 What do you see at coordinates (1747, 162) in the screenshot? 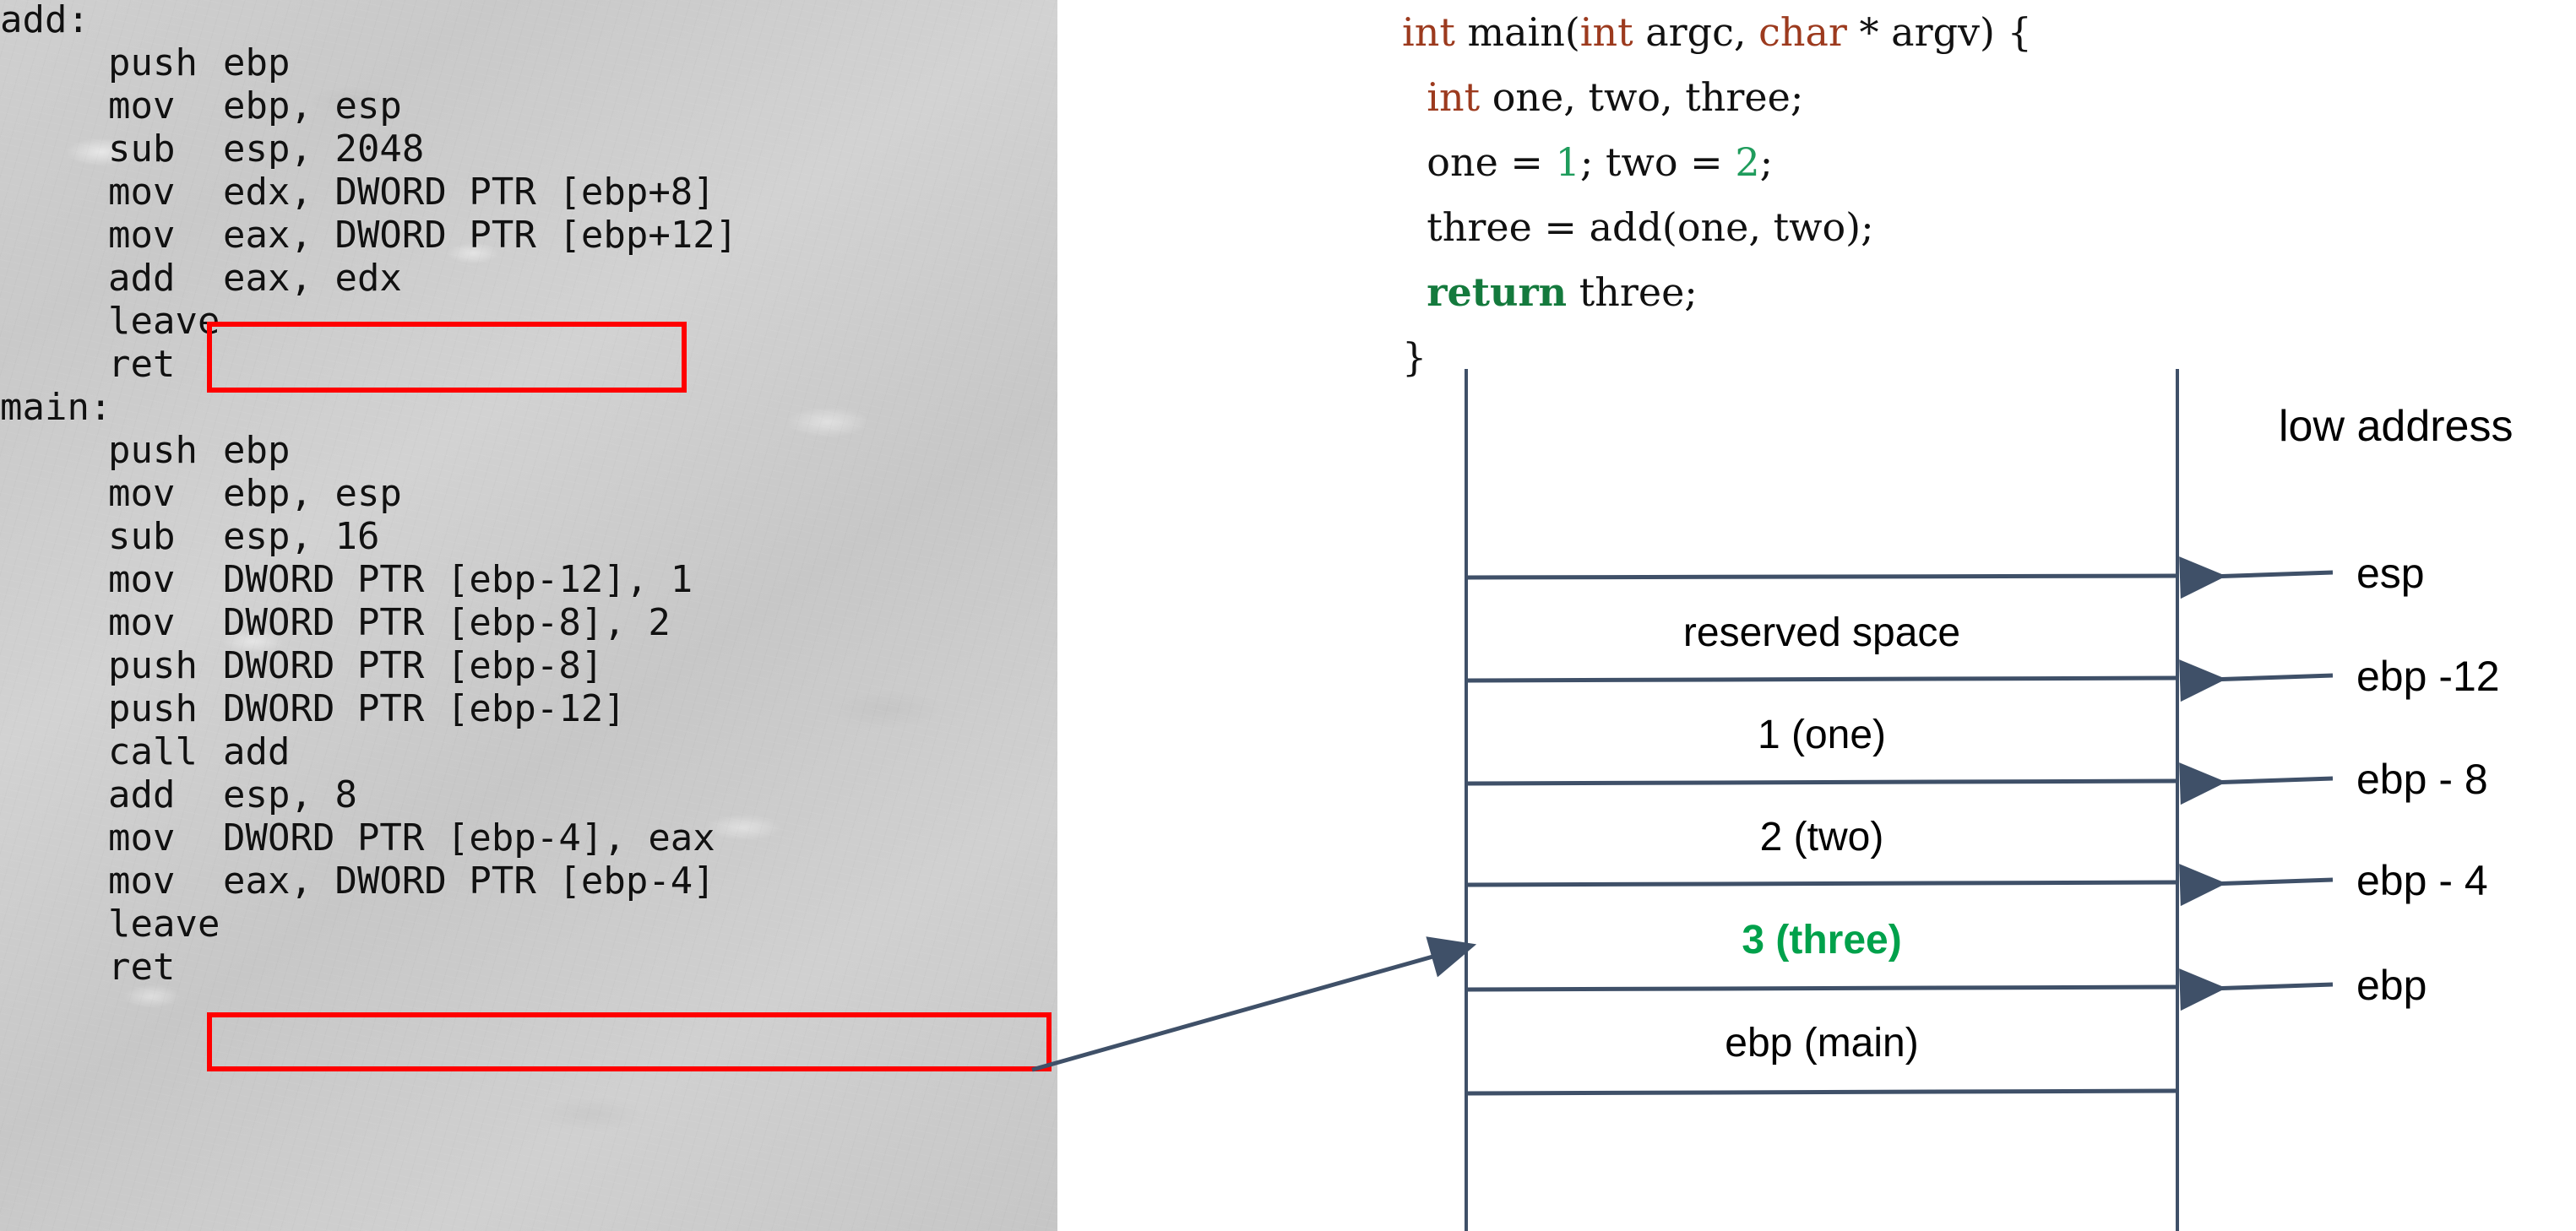
I see `c-token-num: 2` at bounding box center [1747, 162].